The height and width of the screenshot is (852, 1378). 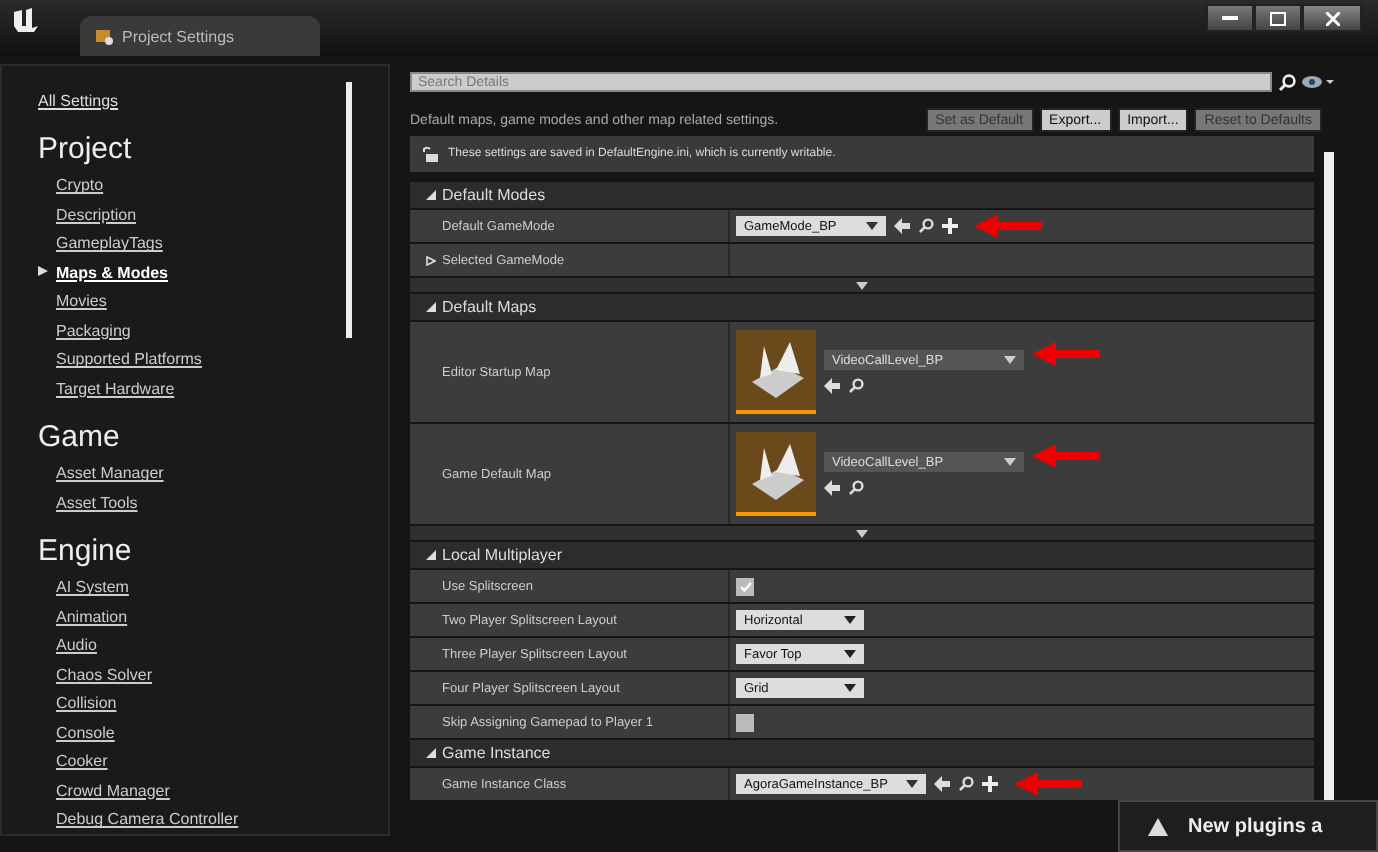 What do you see at coordinates (26, 20) in the screenshot?
I see `engine-logo-icon` at bounding box center [26, 20].